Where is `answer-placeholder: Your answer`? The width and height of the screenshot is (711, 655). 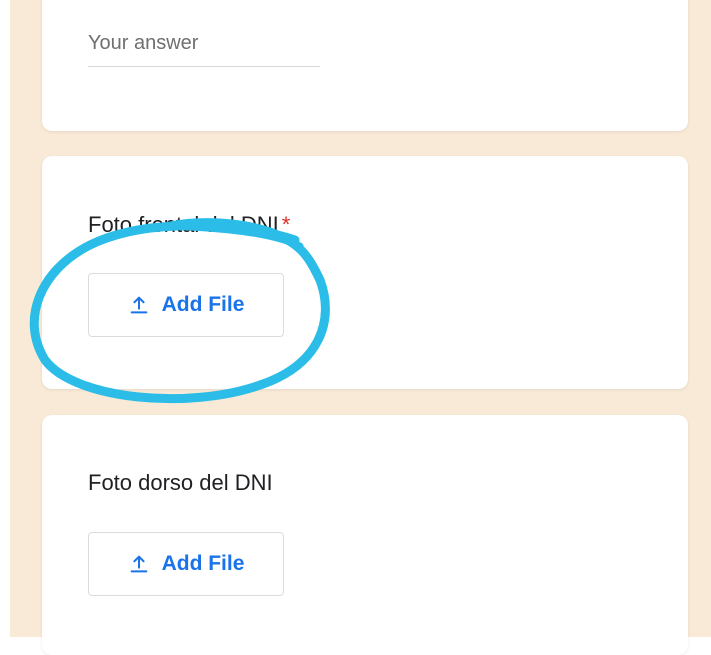
answer-placeholder: Your answer is located at coordinates (143, 43).